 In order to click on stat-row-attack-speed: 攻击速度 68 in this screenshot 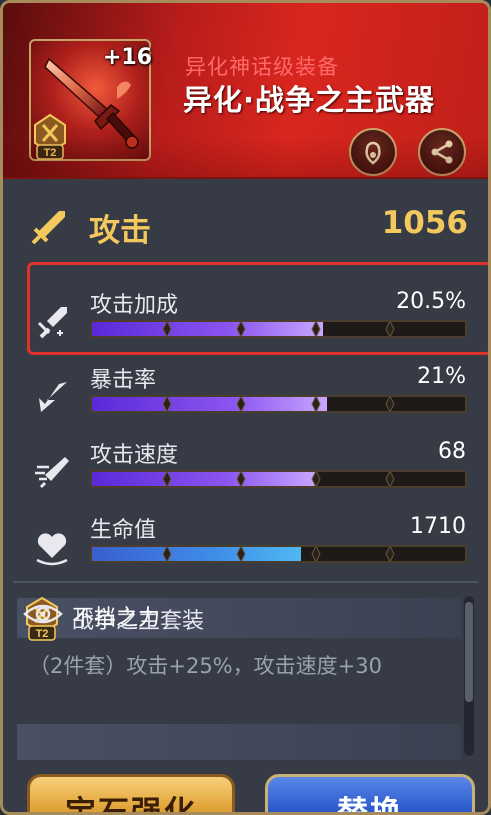, I will do `click(245, 473)`.